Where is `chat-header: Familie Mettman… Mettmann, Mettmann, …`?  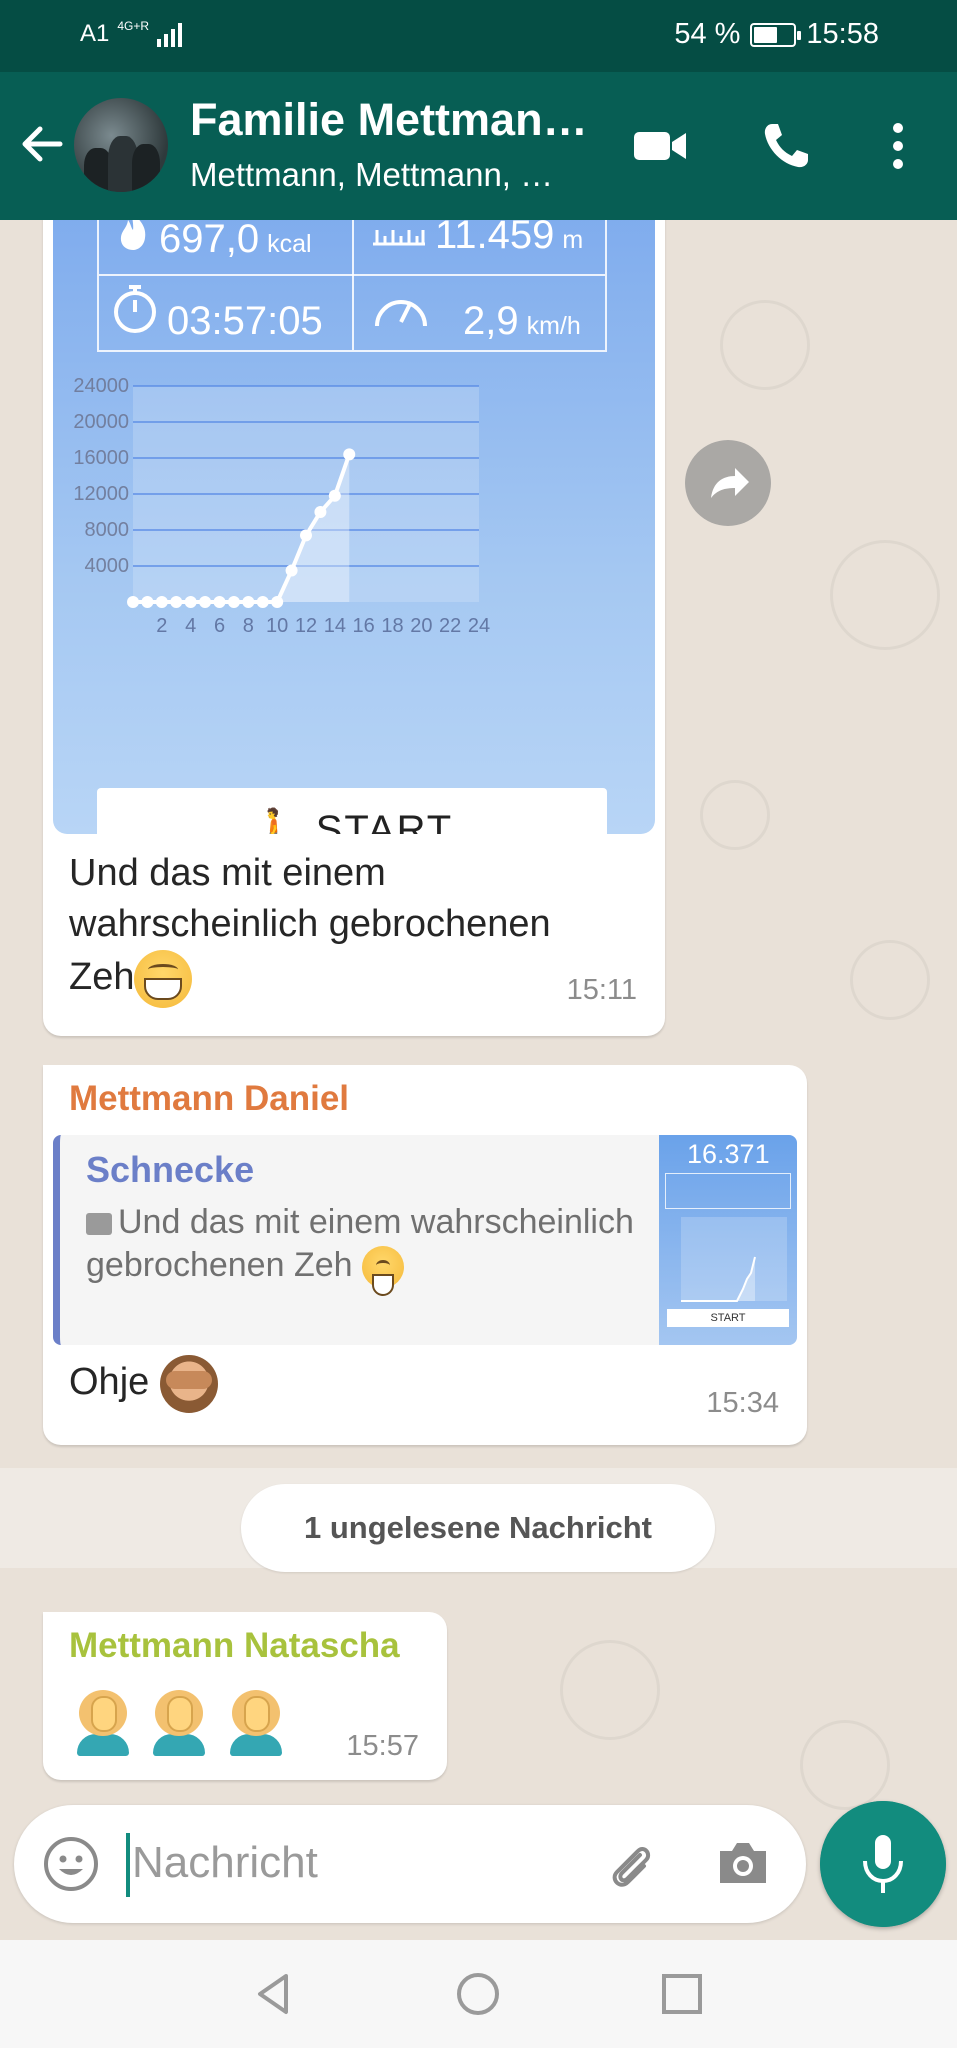
chat-header: Familie Mettman… Mettmann, Mettmann, … is located at coordinates (478, 146).